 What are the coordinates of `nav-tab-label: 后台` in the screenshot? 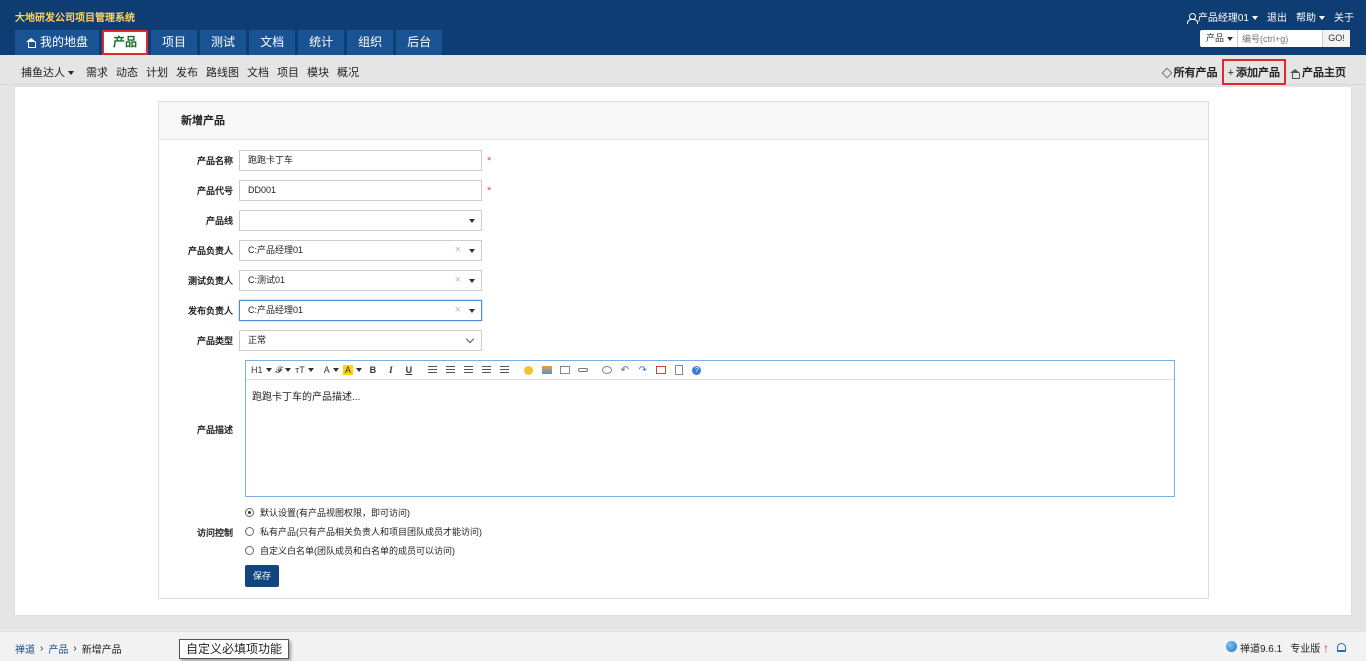 It's located at (419, 42).